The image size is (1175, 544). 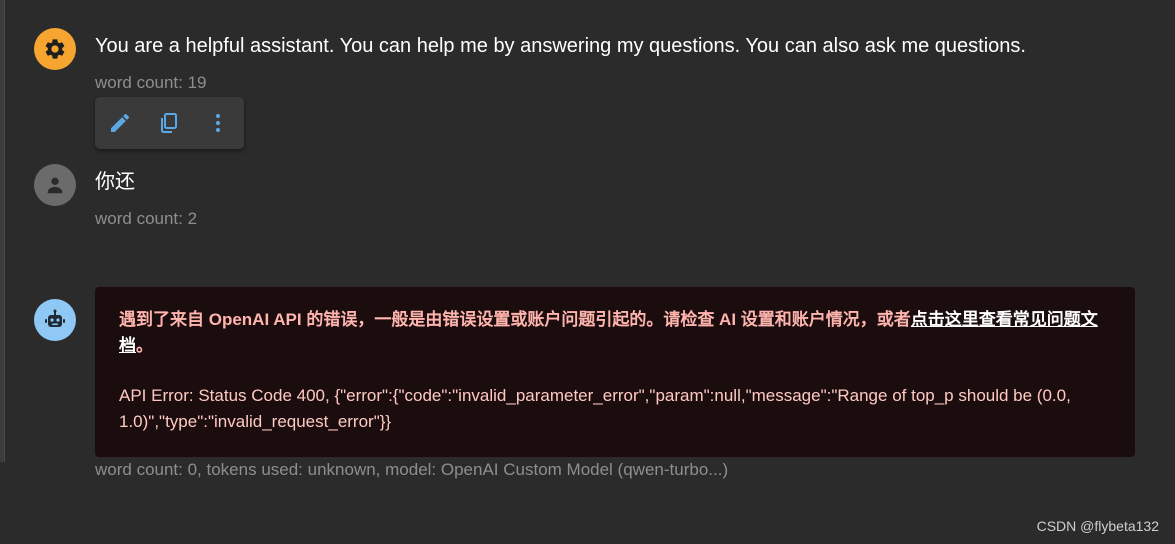 I want to click on more-vertical-icon, so click(x=217, y=123).